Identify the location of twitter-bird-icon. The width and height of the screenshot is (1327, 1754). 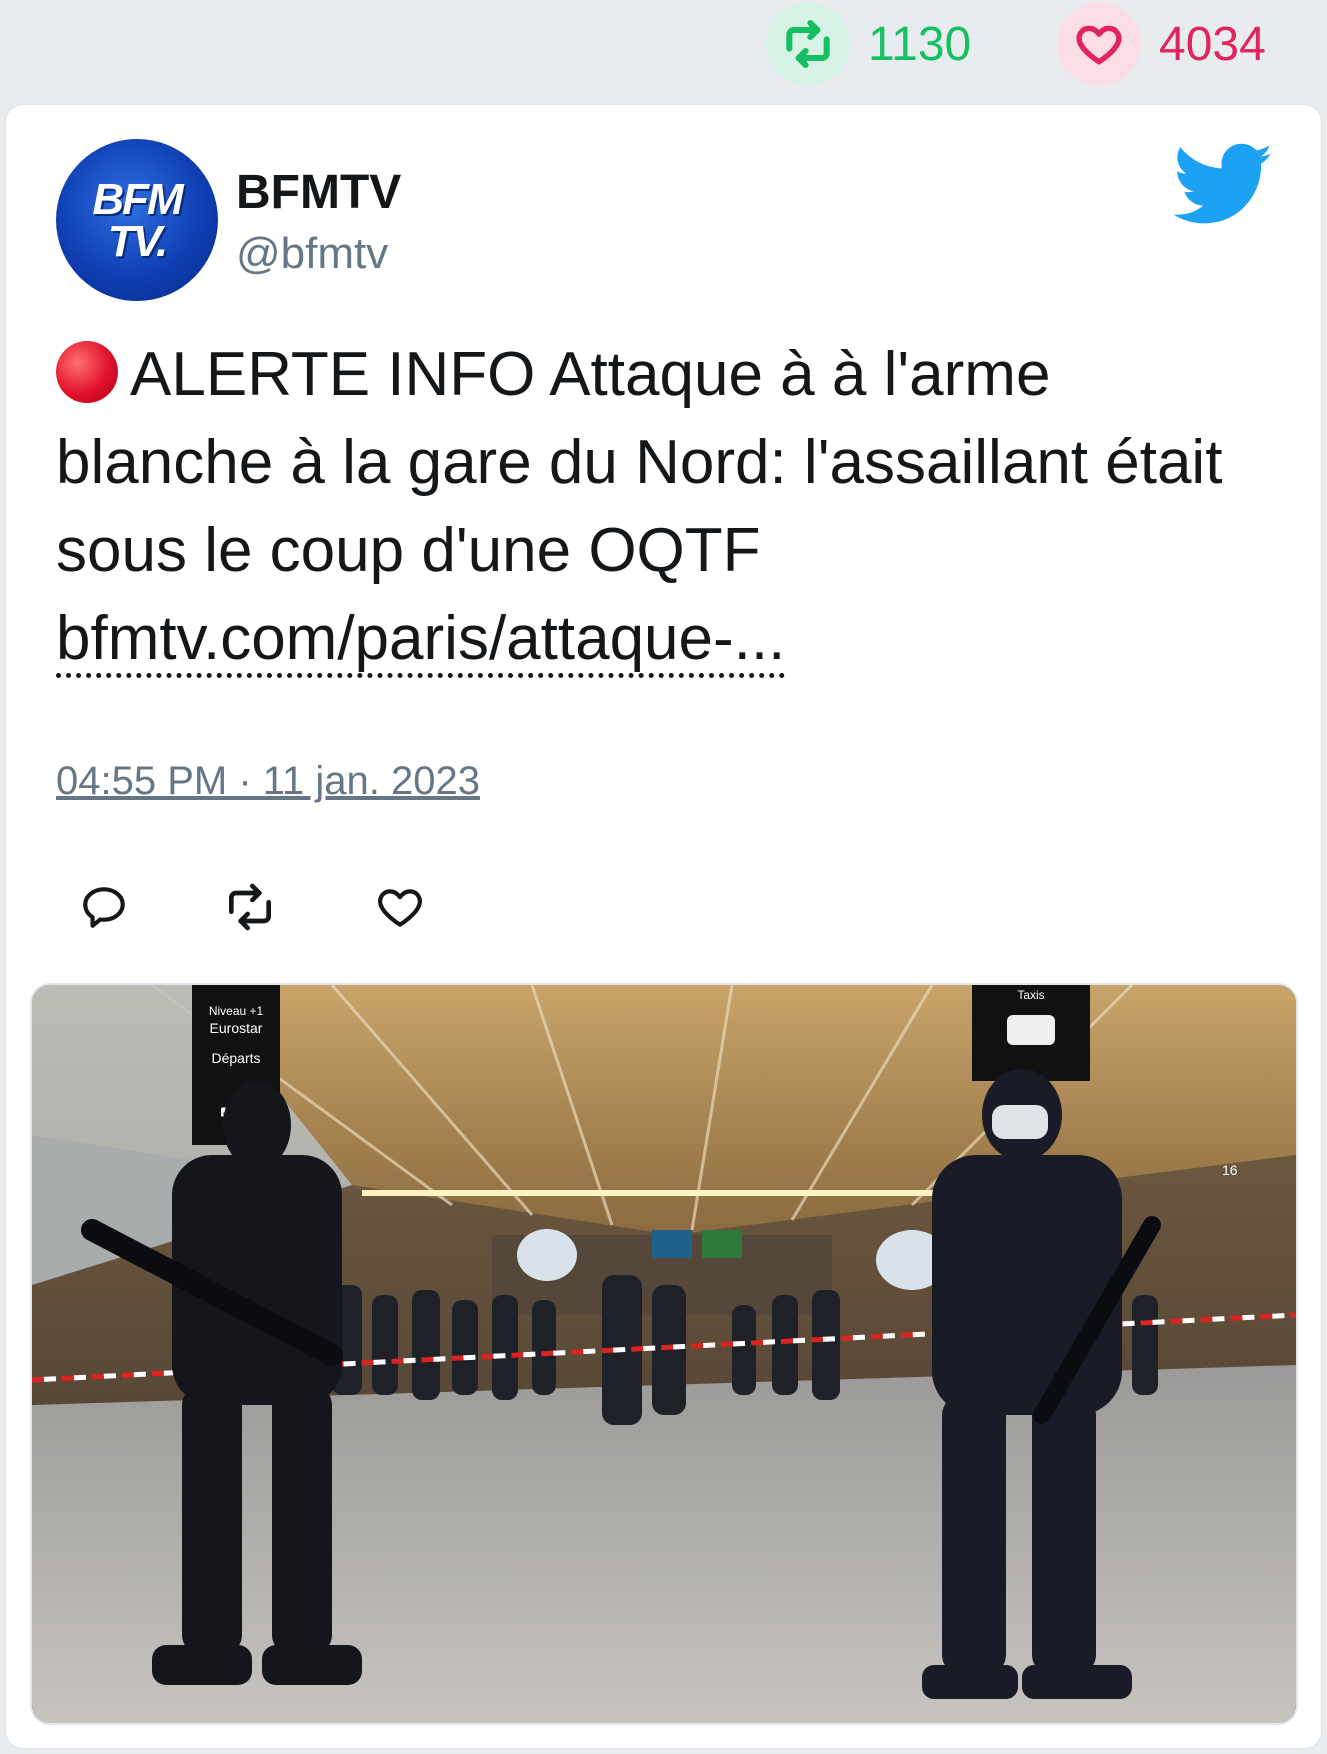
(1223, 183).